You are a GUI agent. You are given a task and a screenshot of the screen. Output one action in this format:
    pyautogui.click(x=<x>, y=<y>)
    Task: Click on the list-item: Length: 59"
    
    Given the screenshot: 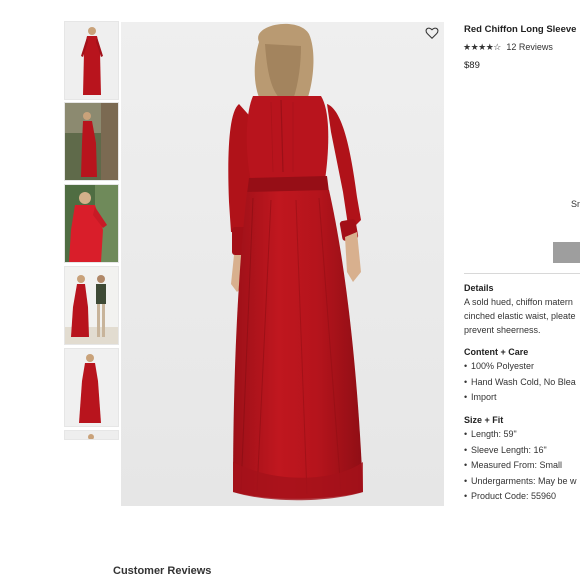 What is the action you would take?
    pyautogui.click(x=520, y=435)
    